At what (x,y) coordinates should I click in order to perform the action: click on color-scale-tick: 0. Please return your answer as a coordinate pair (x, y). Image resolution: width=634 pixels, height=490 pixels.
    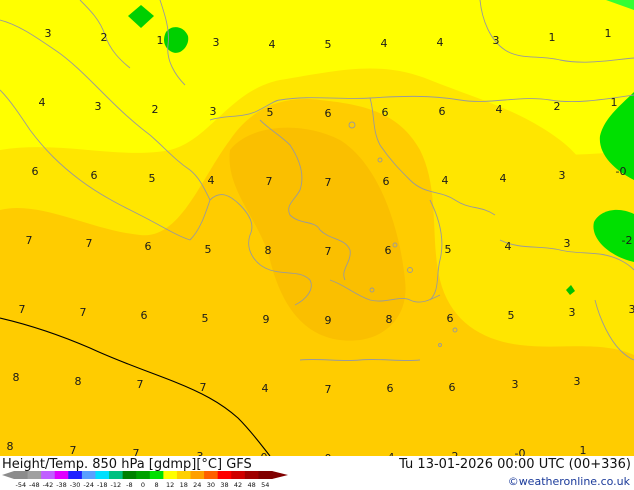
    Looking at the image, I should click on (143, 485).